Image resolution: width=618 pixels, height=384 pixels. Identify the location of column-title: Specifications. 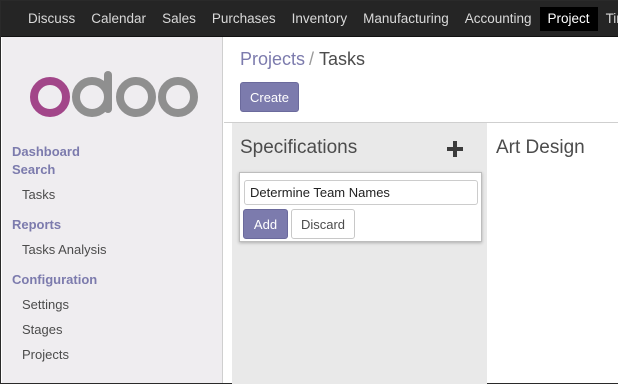
(298, 148).